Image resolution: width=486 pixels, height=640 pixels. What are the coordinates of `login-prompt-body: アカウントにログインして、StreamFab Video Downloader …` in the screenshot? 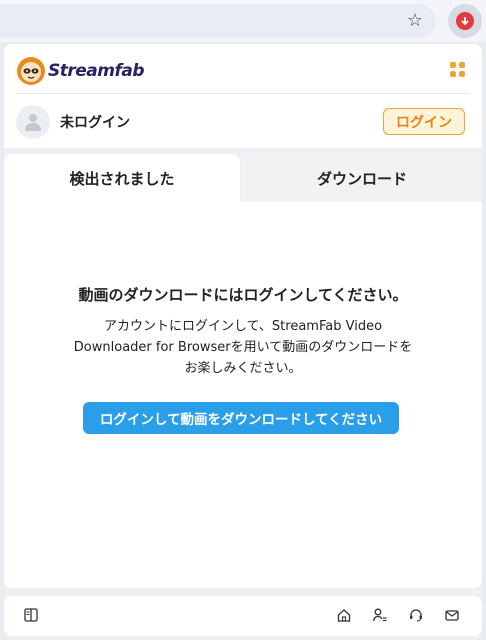 It's located at (243, 347).